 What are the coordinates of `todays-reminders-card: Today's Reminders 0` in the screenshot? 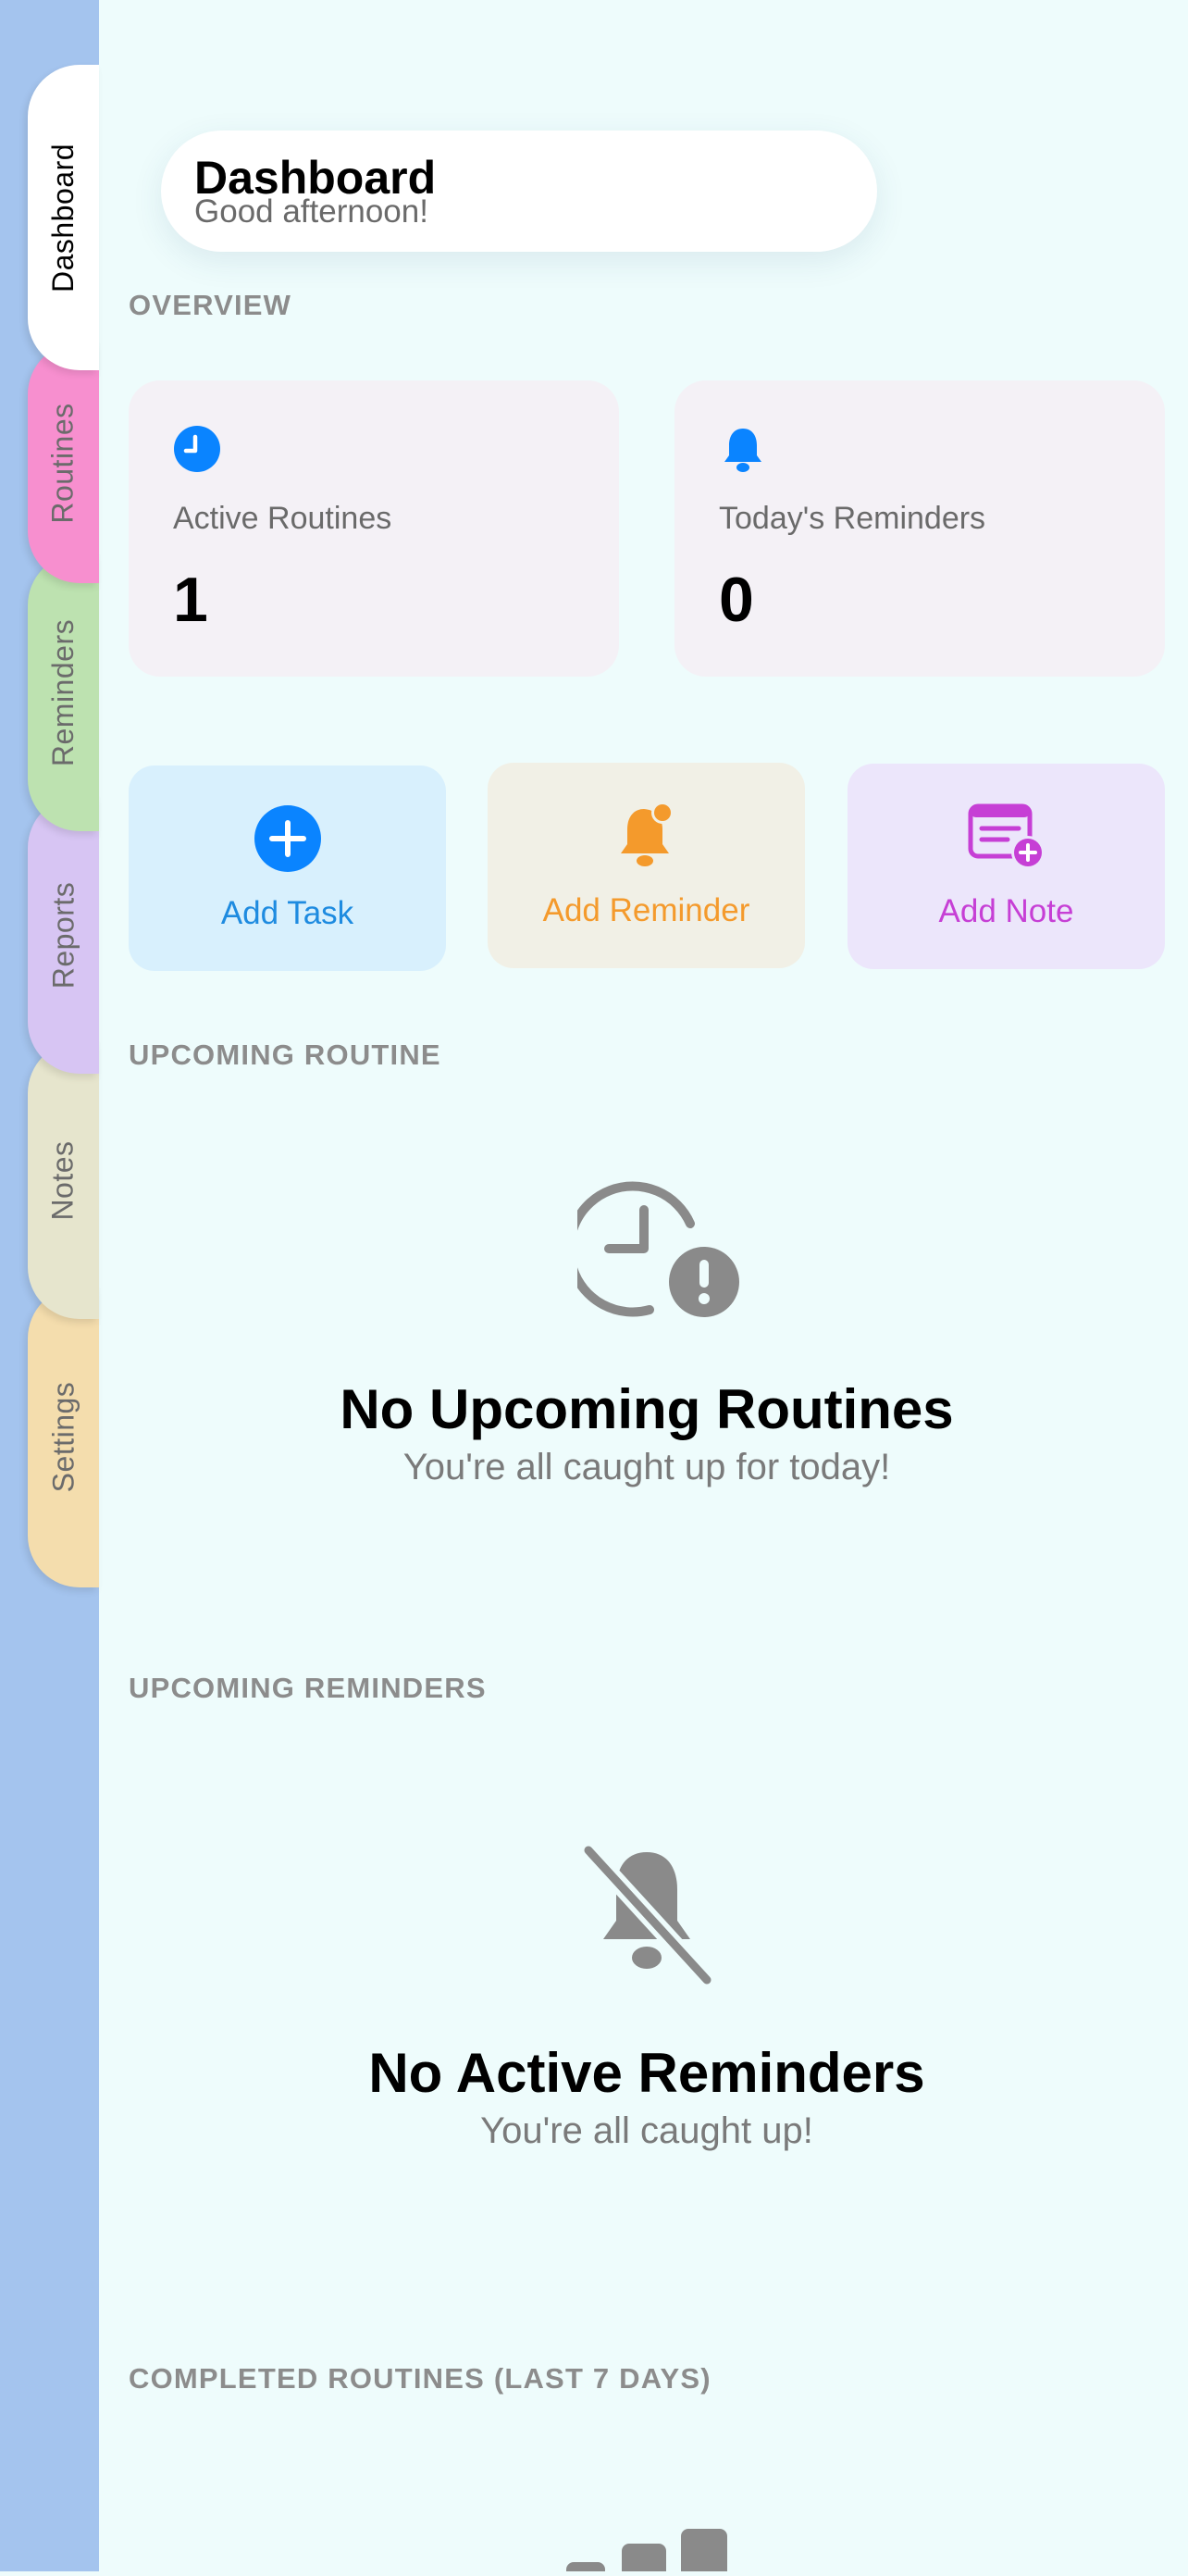 It's located at (919, 528).